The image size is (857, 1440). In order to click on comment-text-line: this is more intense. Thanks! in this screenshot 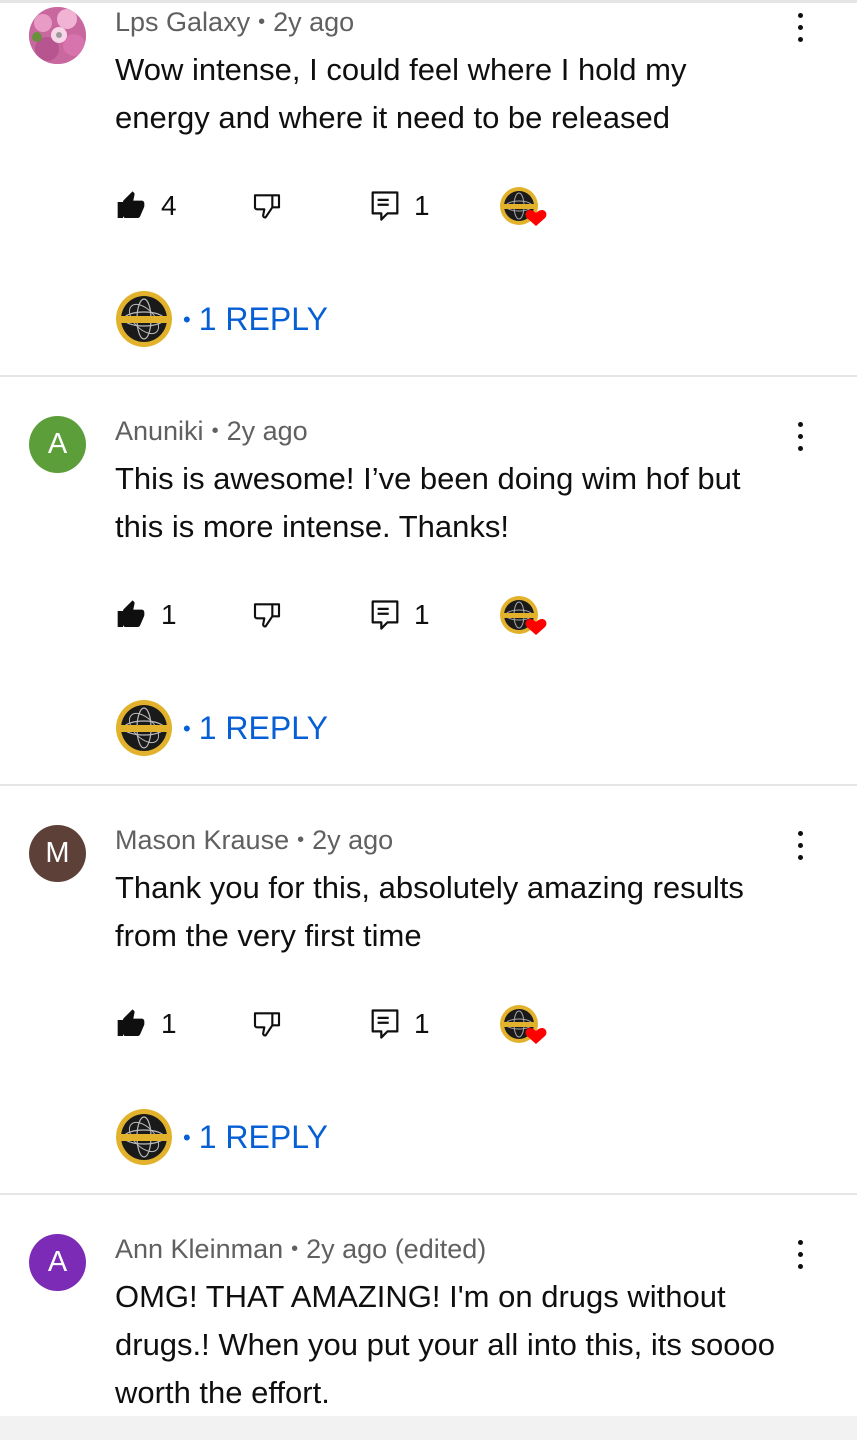, I will do `click(312, 526)`.